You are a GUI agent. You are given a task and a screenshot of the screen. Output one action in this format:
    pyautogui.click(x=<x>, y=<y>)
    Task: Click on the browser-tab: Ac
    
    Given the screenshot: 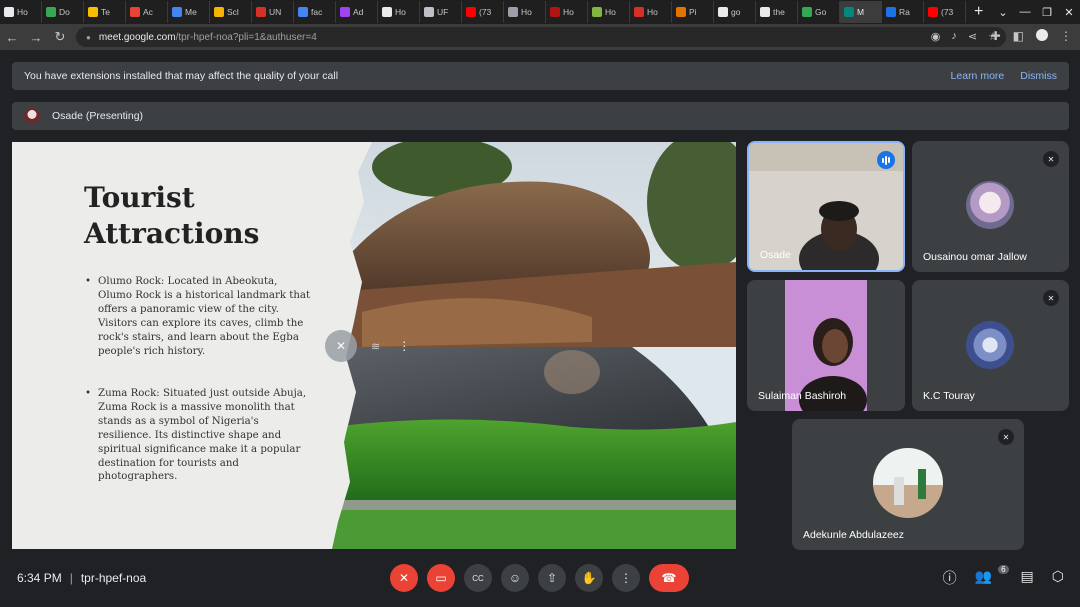 What is the action you would take?
    pyautogui.click(x=147, y=12)
    